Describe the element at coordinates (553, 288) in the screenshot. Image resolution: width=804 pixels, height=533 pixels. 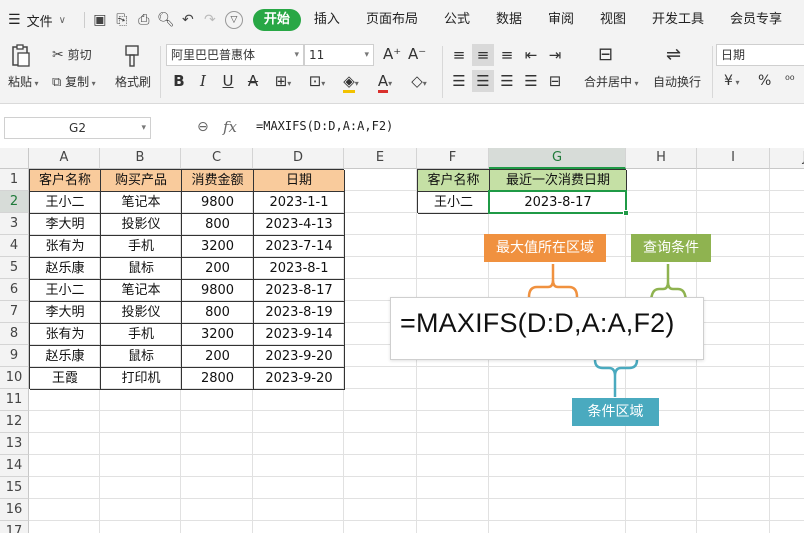
I see `orange-brace` at that location.